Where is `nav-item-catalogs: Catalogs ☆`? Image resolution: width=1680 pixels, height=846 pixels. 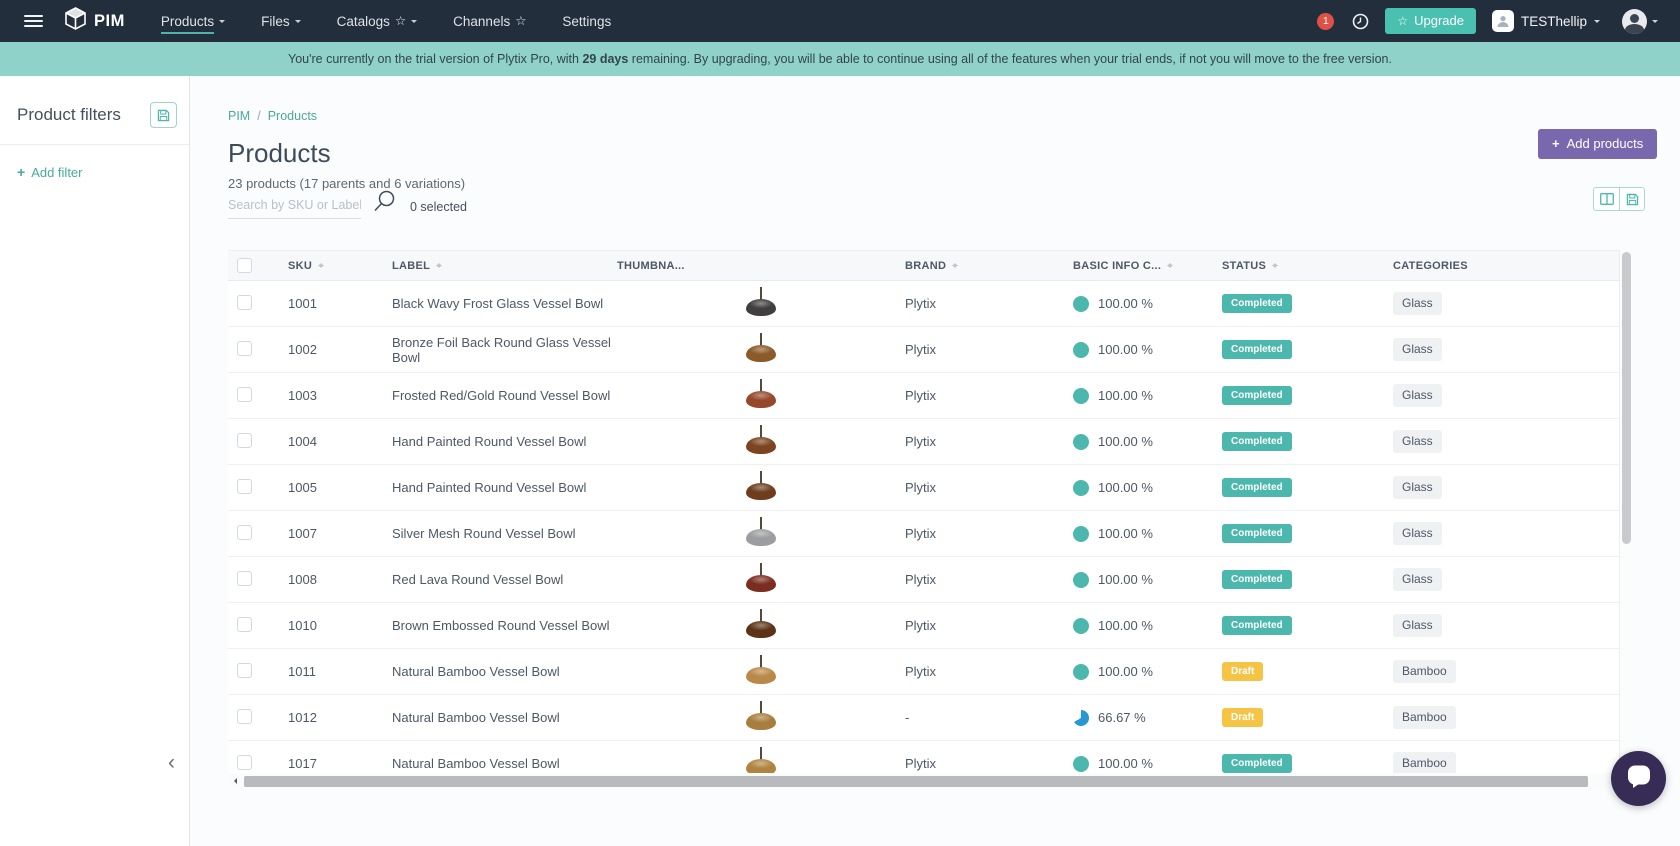 nav-item-catalogs: Catalogs ☆ is located at coordinates (377, 21).